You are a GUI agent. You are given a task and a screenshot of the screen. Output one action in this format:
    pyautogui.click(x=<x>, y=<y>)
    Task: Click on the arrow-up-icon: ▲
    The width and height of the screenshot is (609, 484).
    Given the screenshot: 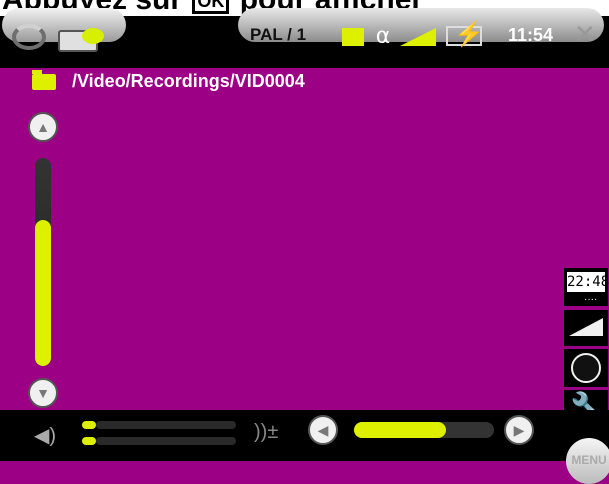 What is the action you would take?
    pyautogui.click(x=43, y=127)
    